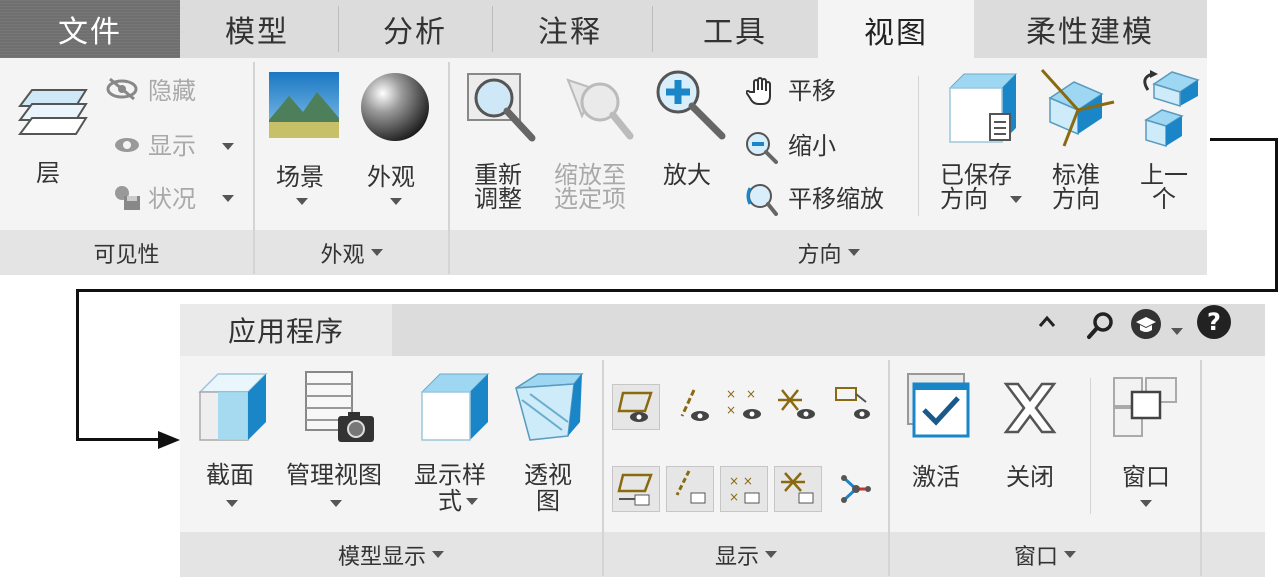 This screenshot has height=579, width=1283. I want to click on group-label-model-display: 模型显示, so click(391, 554).